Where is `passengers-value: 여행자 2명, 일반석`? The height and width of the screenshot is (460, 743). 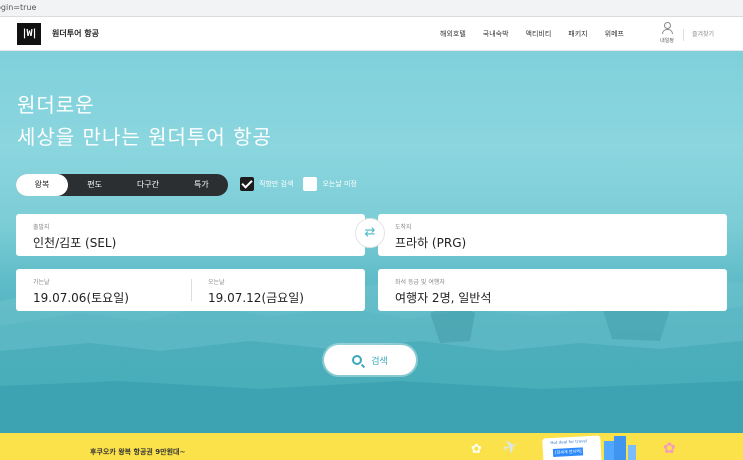
passengers-value: 여행자 2명, 일반석 is located at coordinates (443, 298).